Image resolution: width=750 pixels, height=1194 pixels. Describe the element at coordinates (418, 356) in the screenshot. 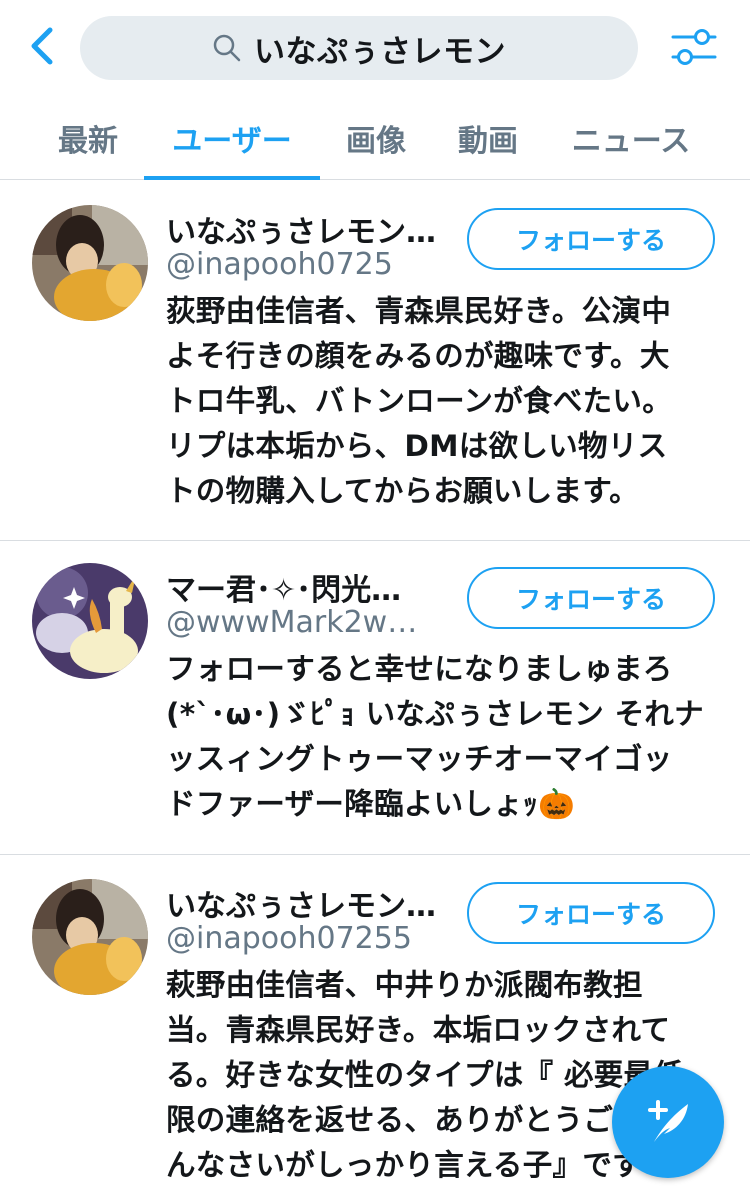

I see `bio-line: よそ行きの顔をみるのが趣味です。大` at that location.